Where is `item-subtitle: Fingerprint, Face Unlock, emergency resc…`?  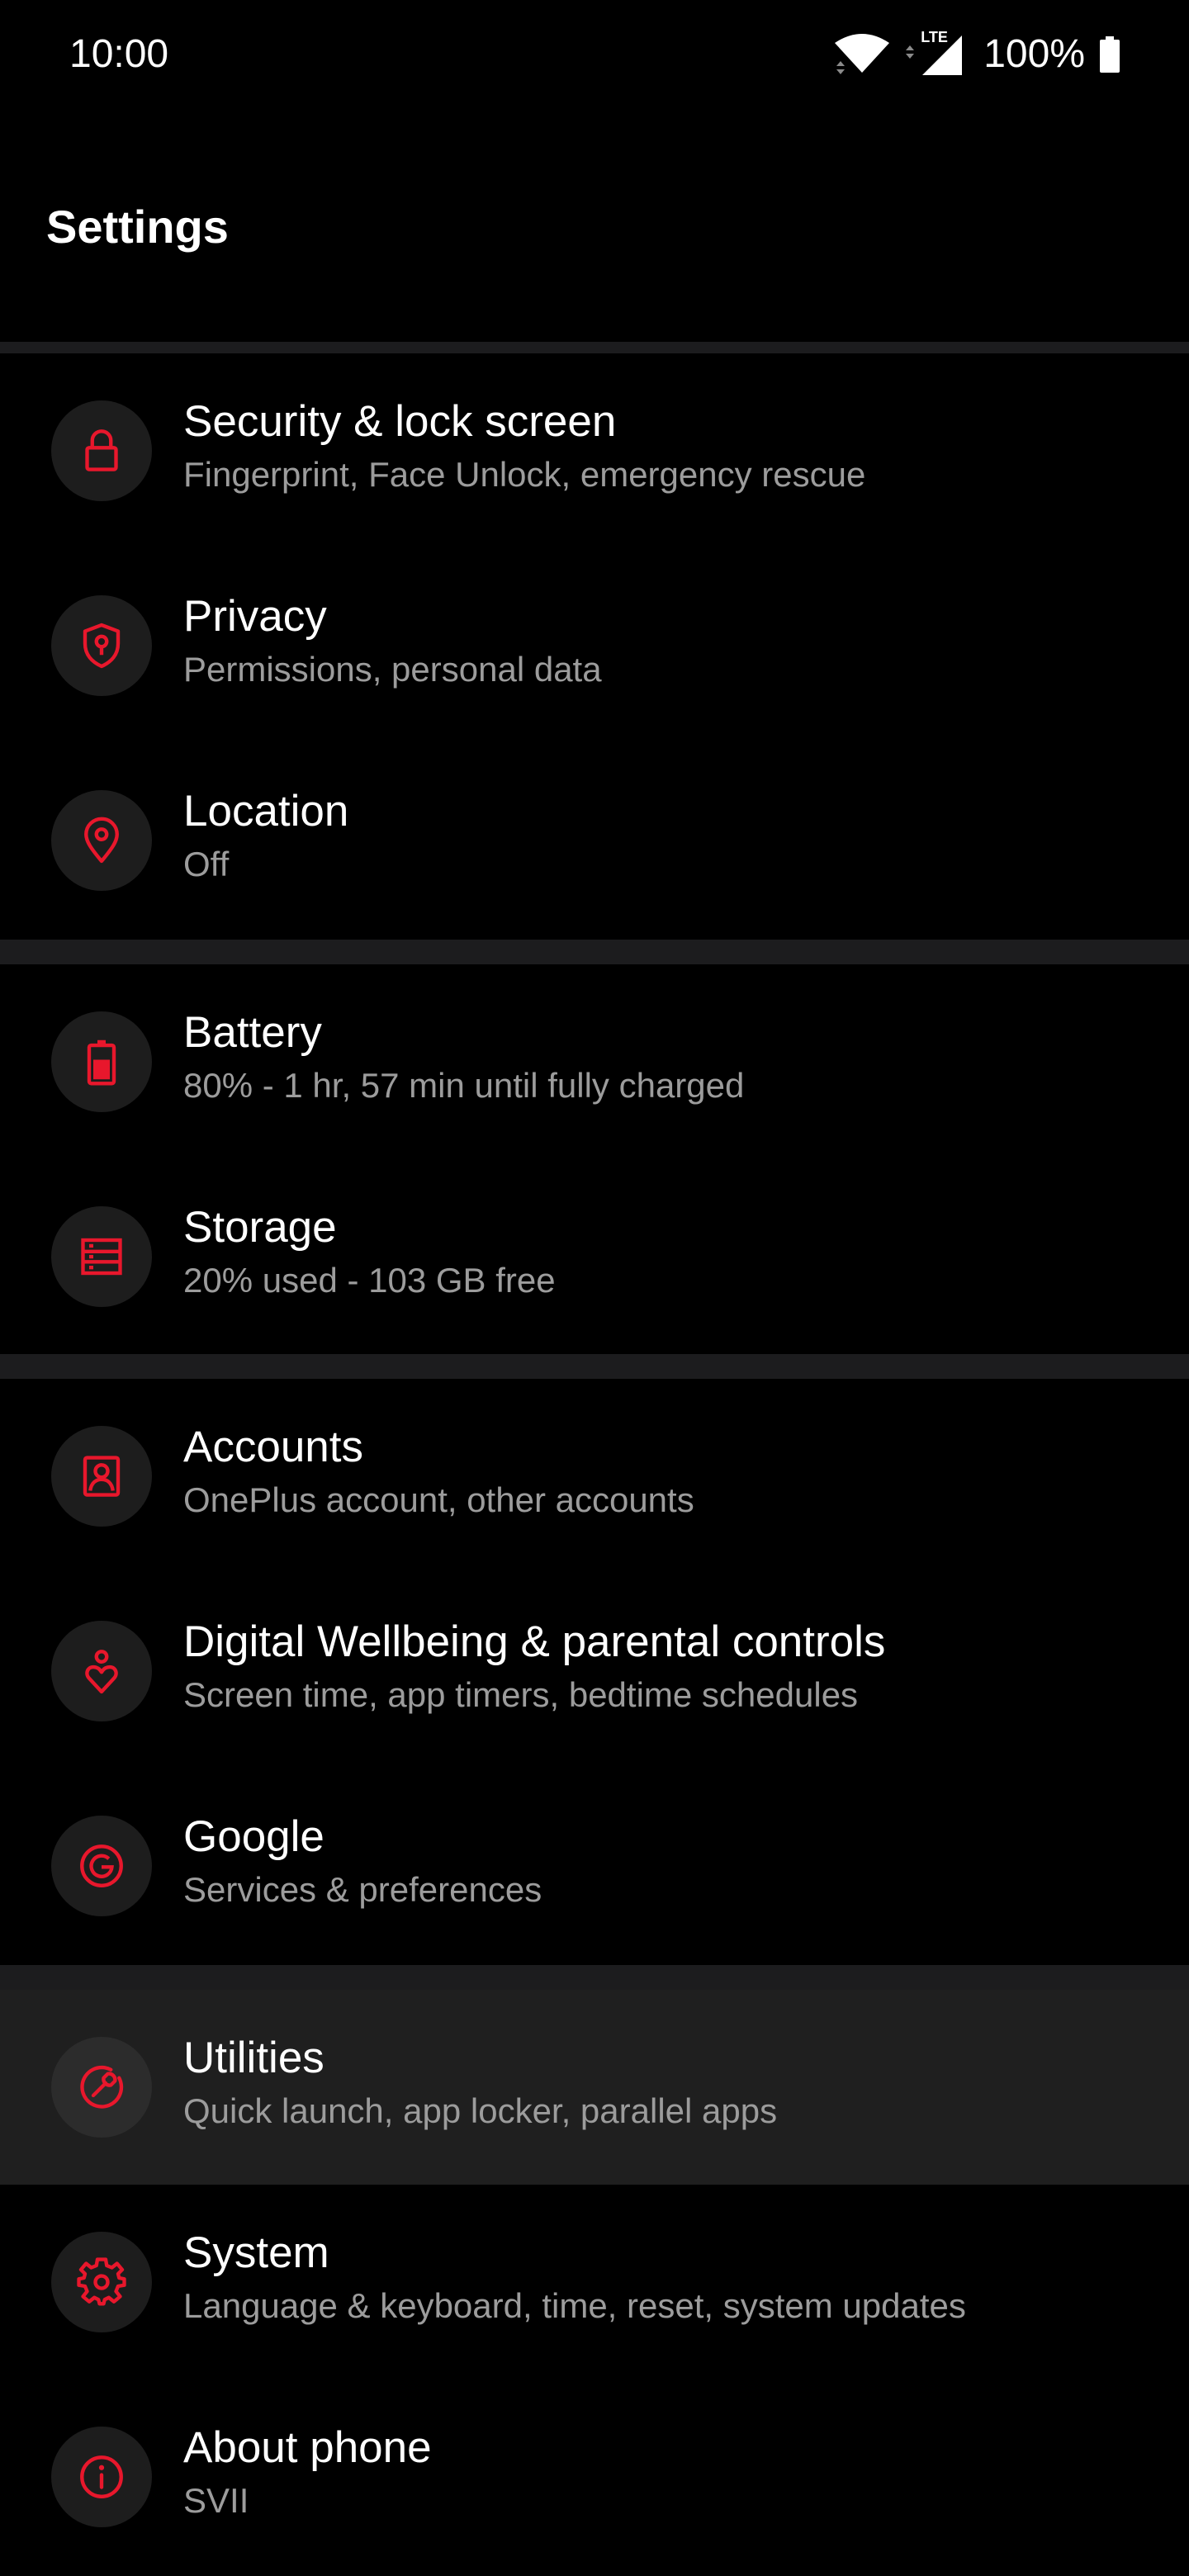 item-subtitle: Fingerprint, Face Unlock, emergency resc… is located at coordinates (524, 474).